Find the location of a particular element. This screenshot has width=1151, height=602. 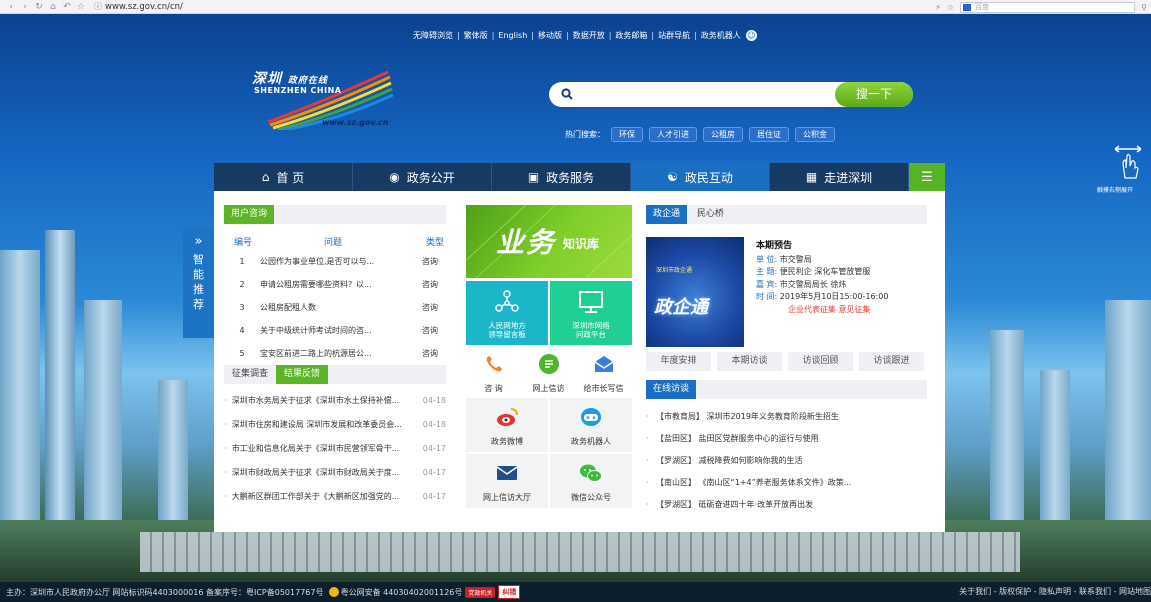

side-tab-char: 能 is located at coordinates (198, 274).